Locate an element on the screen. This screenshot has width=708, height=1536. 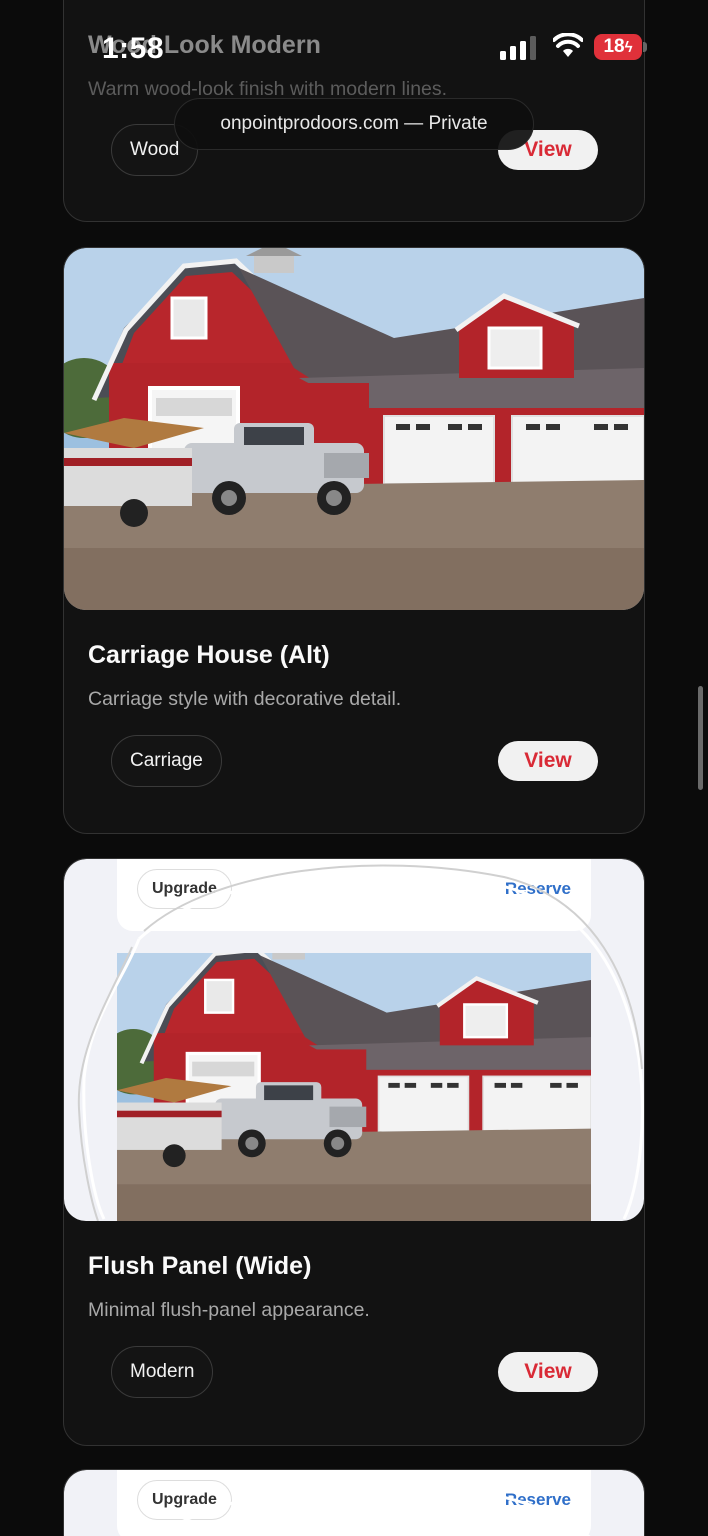
tag-label: Carriage is located at coordinates (166, 760).